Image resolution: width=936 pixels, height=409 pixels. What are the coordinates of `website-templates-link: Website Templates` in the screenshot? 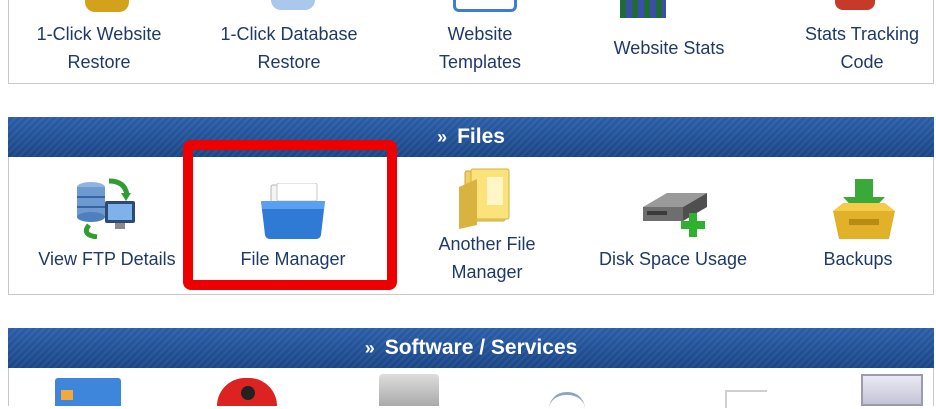 It's located at (480, 48).